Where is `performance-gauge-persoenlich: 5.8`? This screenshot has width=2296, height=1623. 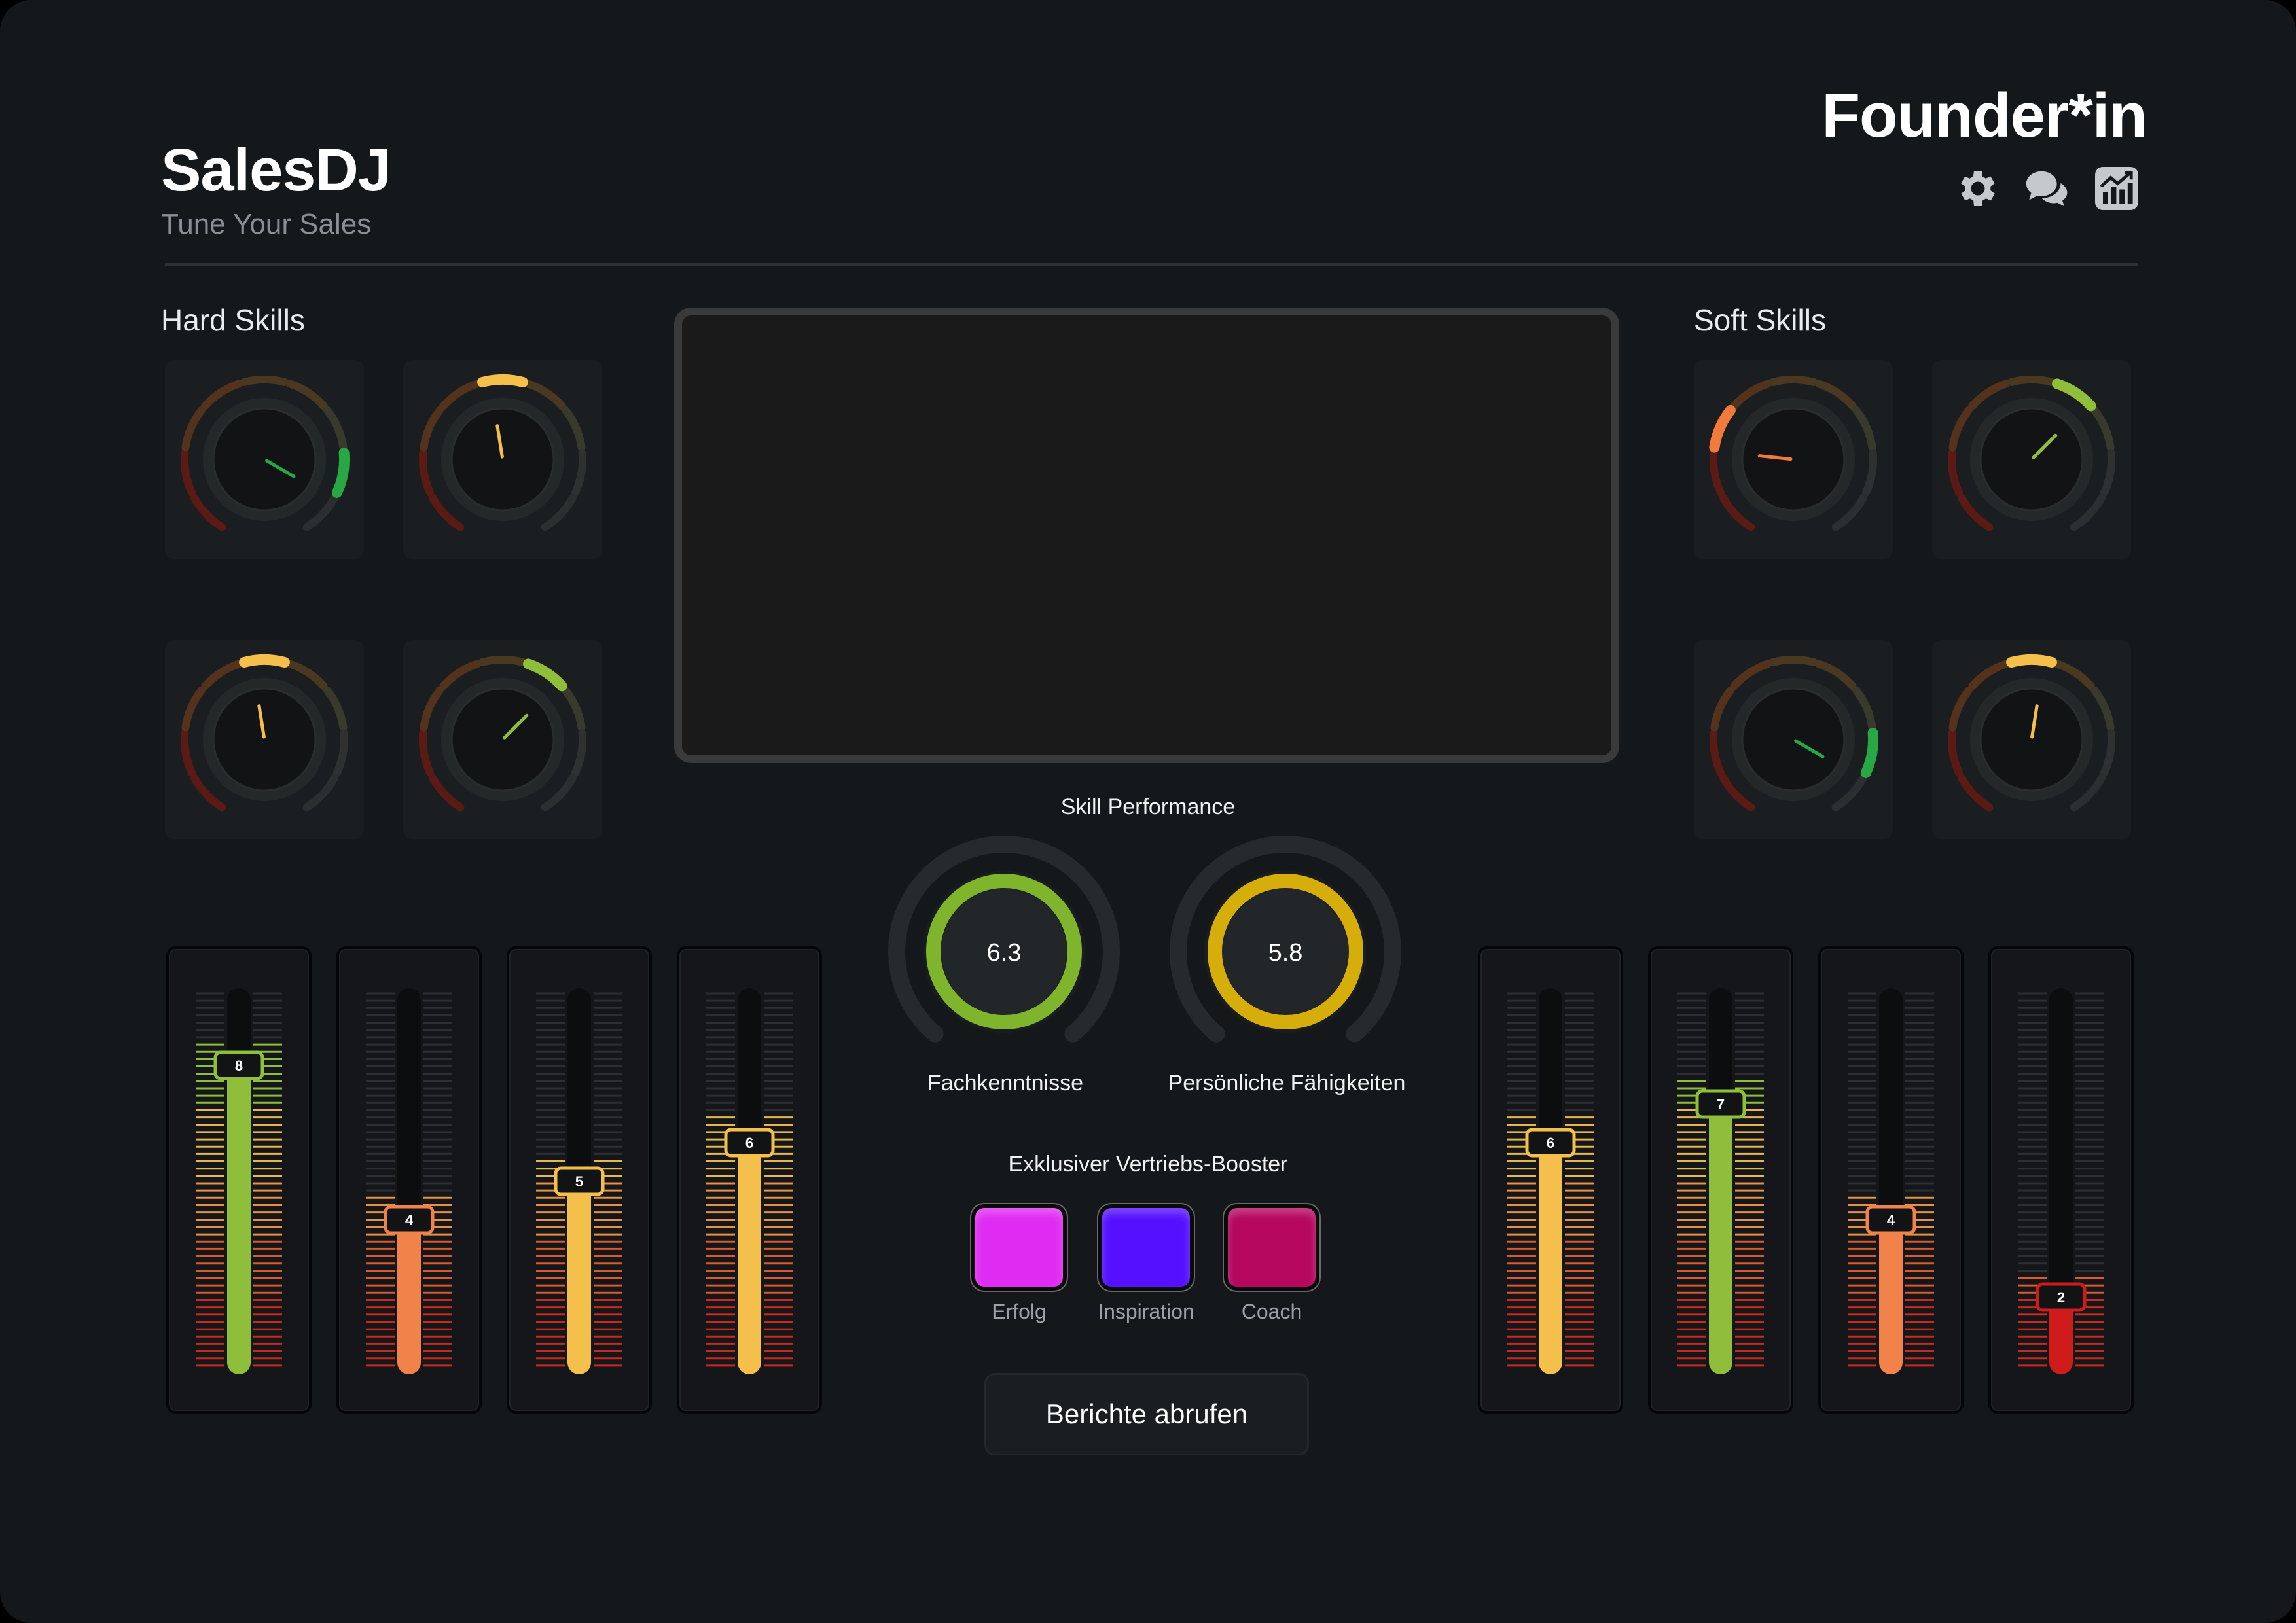 performance-gauge-persoenlich: 5.8 is located at coordinates (1285, 952).